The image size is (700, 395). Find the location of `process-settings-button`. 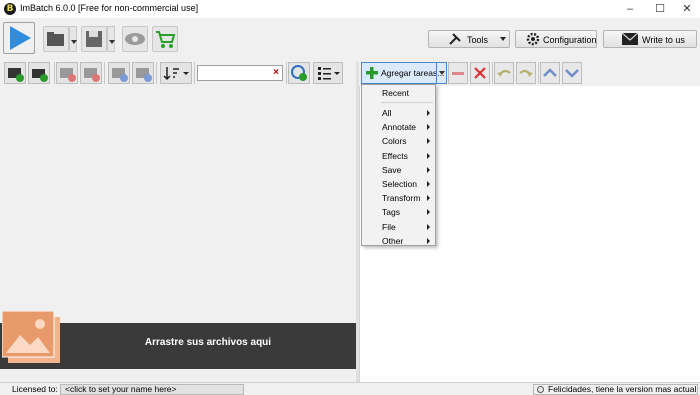

process-settings-button is located at coordinates (299, 73).